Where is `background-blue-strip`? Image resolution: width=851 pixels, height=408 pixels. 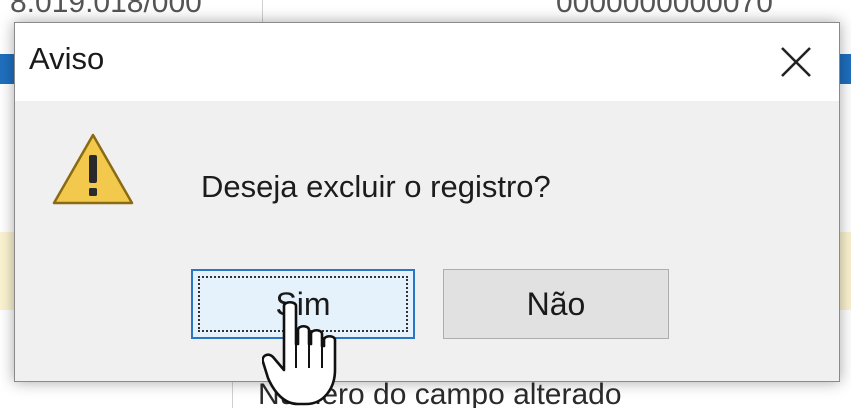 background-blue-strip is located at coordinates (7, 69).